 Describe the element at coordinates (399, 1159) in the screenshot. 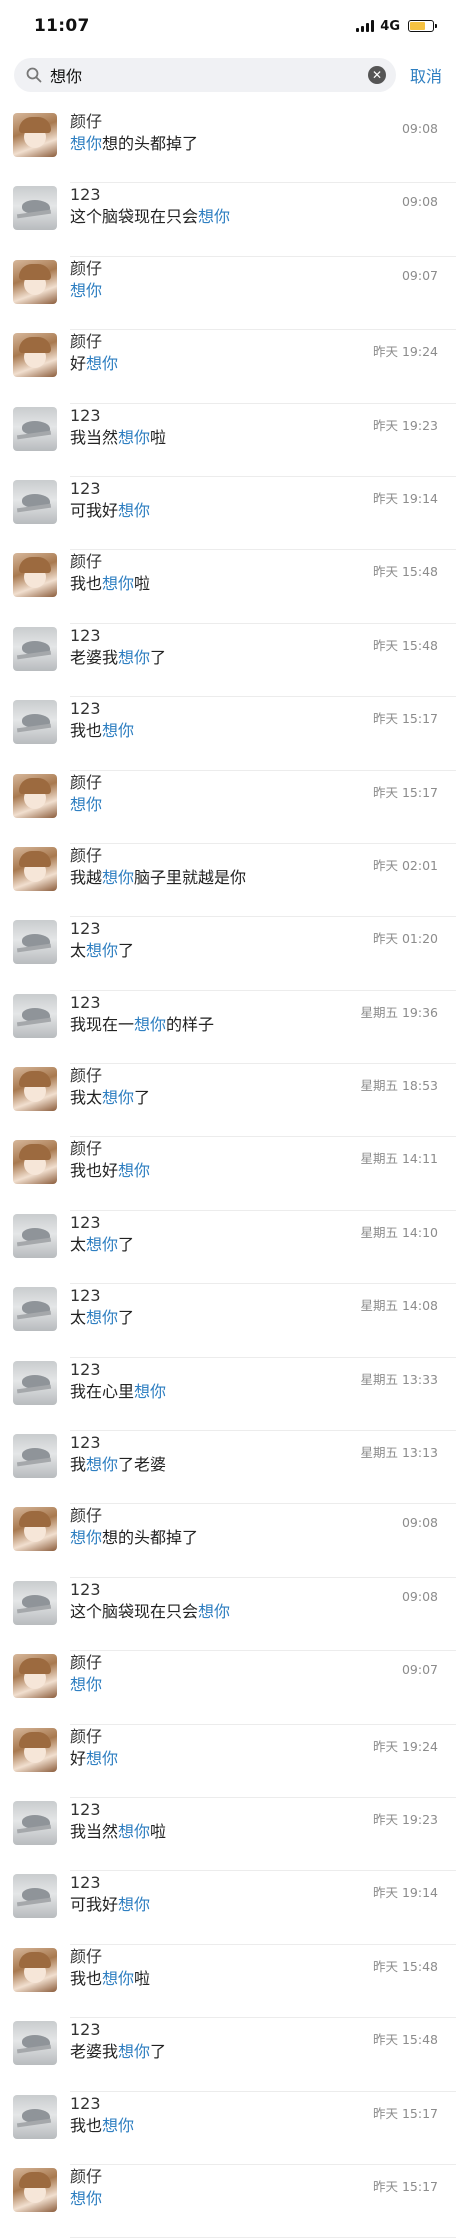

I see `message-time: 星期五 14:11` at that location.